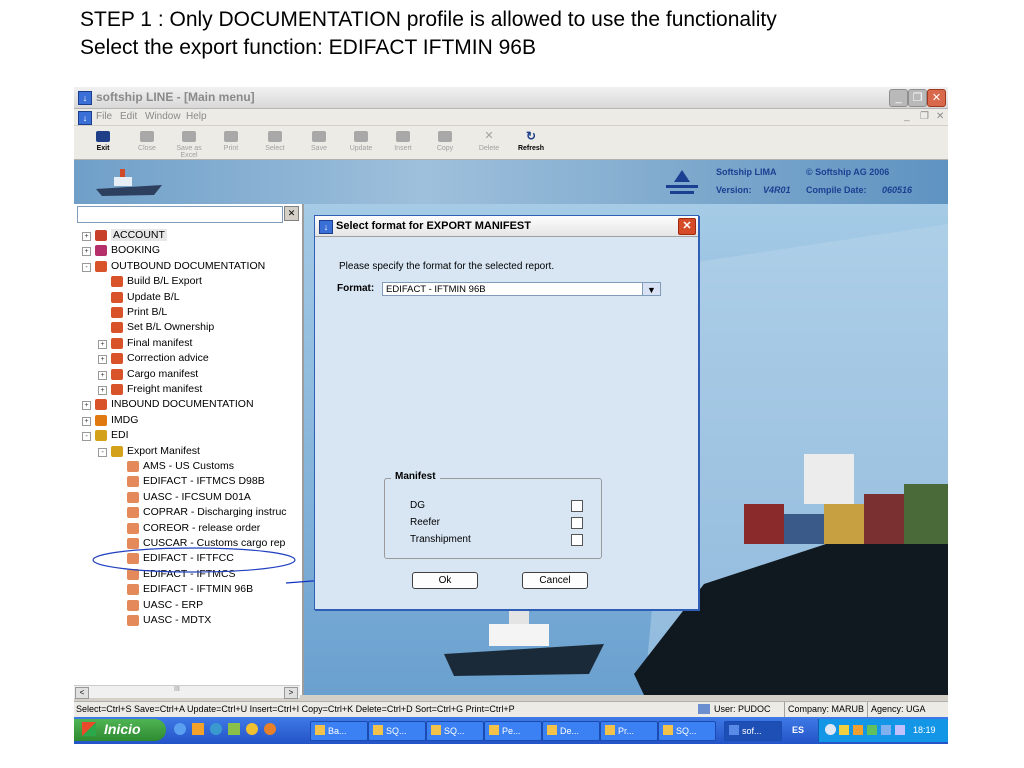 This screenshot has height=768, width=1024. I want to click on scroll-left-button: <, so click(82, 693).